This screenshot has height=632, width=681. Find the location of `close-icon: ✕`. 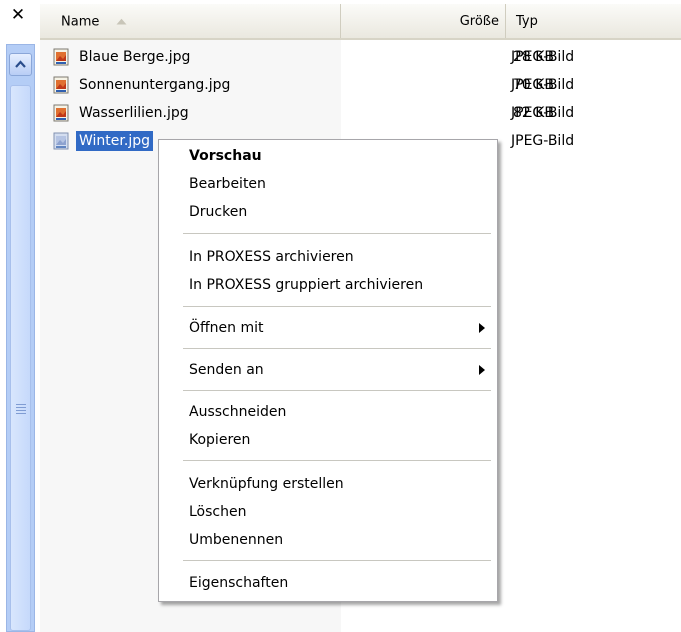

close-icon: ✕ is located at coordinates (18, 15).